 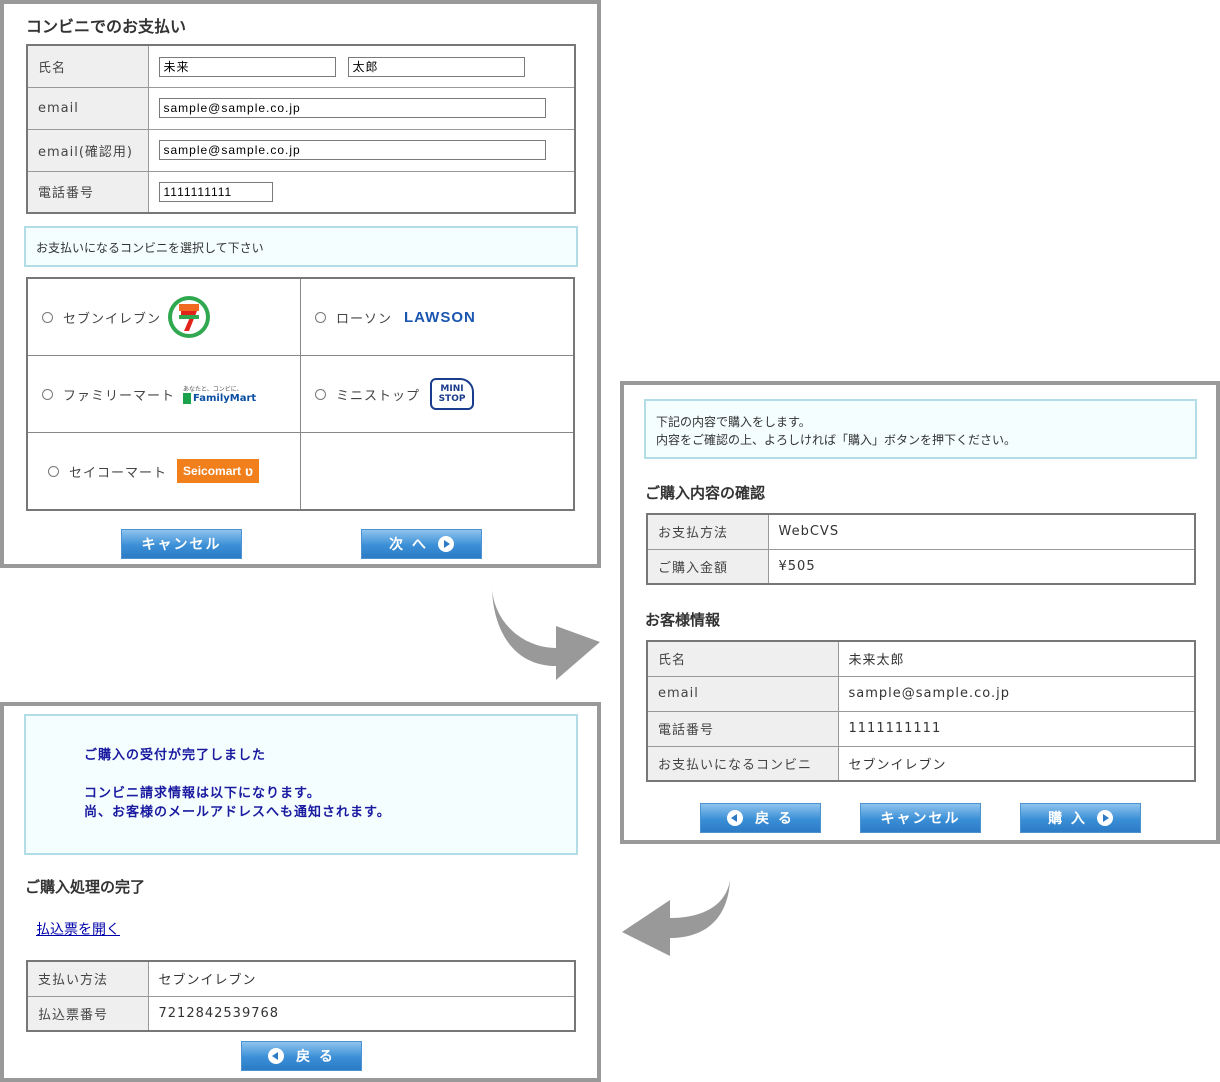 I want to click on store-option-familymart: ファミリーマート あなたと、コンビに、 FamilyMart, so click(x=164, y=394).